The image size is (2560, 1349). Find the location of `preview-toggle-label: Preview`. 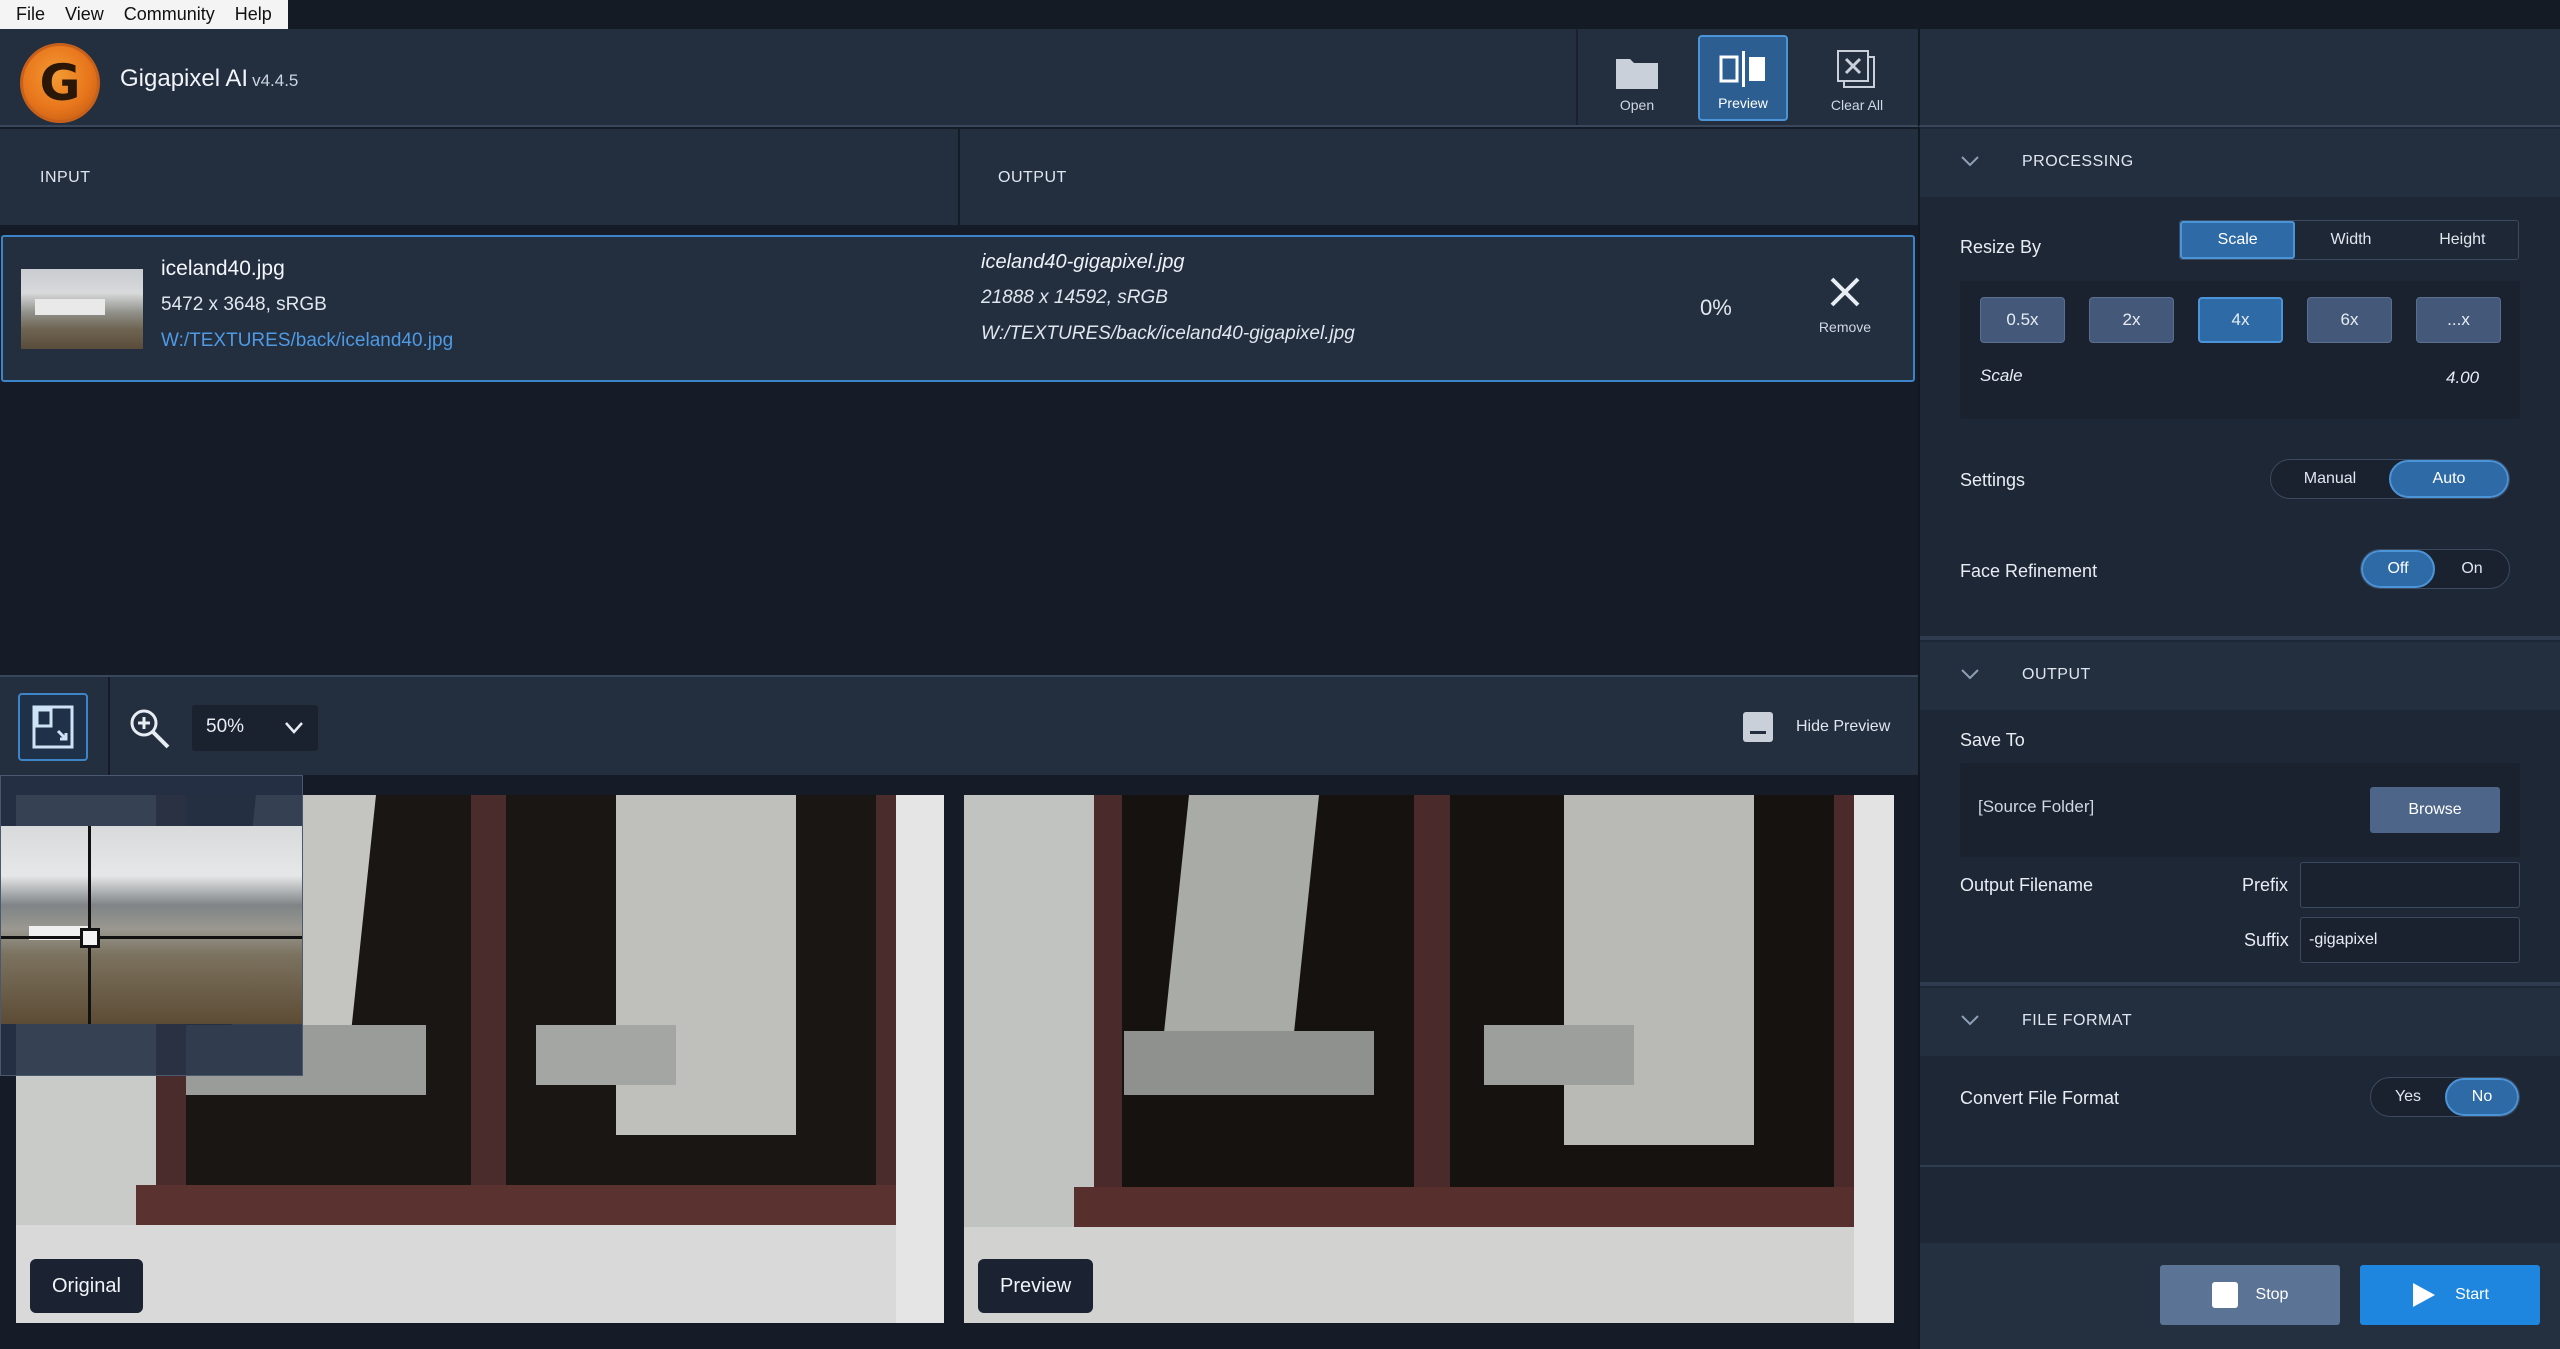

preview-toggle-label: Preview is located at coordinates (1743, 103).